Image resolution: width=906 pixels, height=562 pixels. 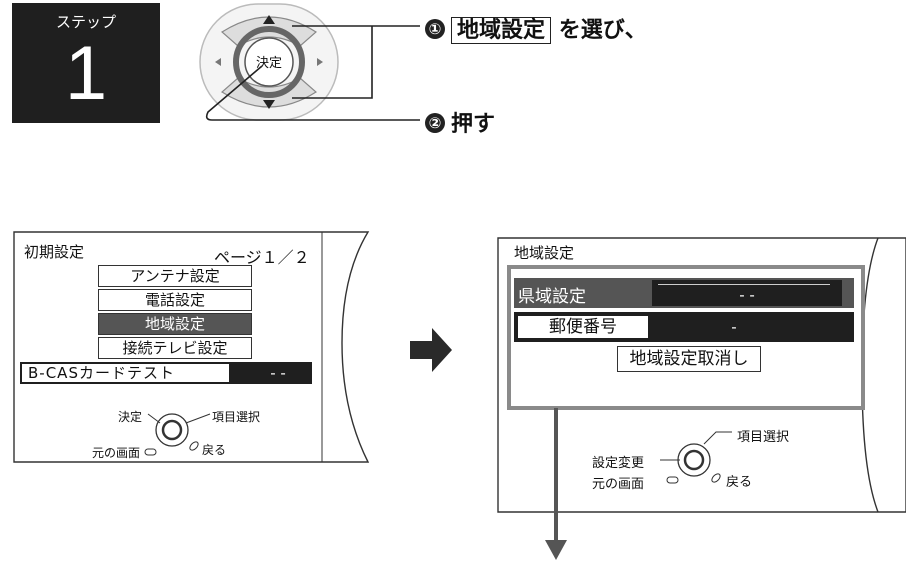 I want to click on num-2-badge: ②, so click(x=435, y=123).